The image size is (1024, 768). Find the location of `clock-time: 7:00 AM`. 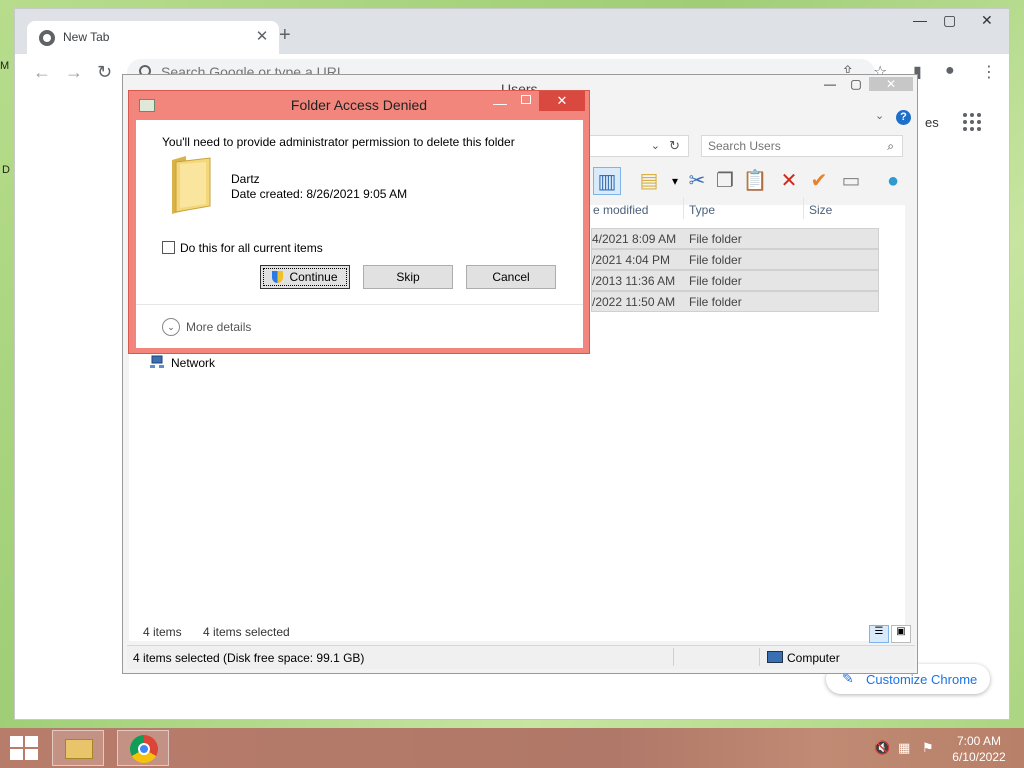

clock-time: 7:00 AM is located at coordinates (979, 741).